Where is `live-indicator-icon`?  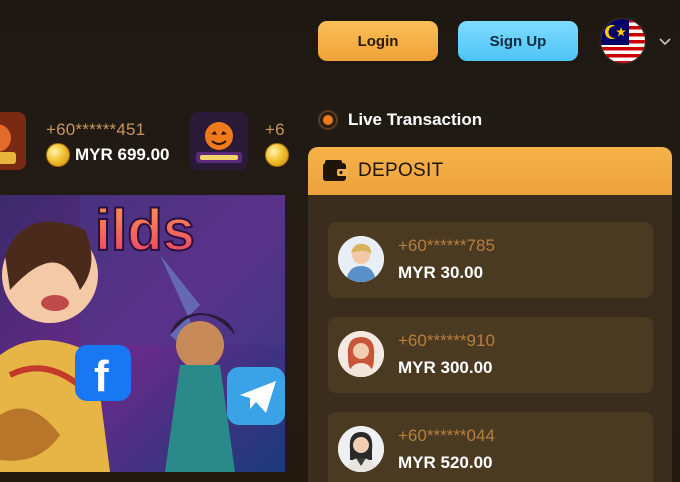 live-indicator-icon is located at coordinates (328, 120).